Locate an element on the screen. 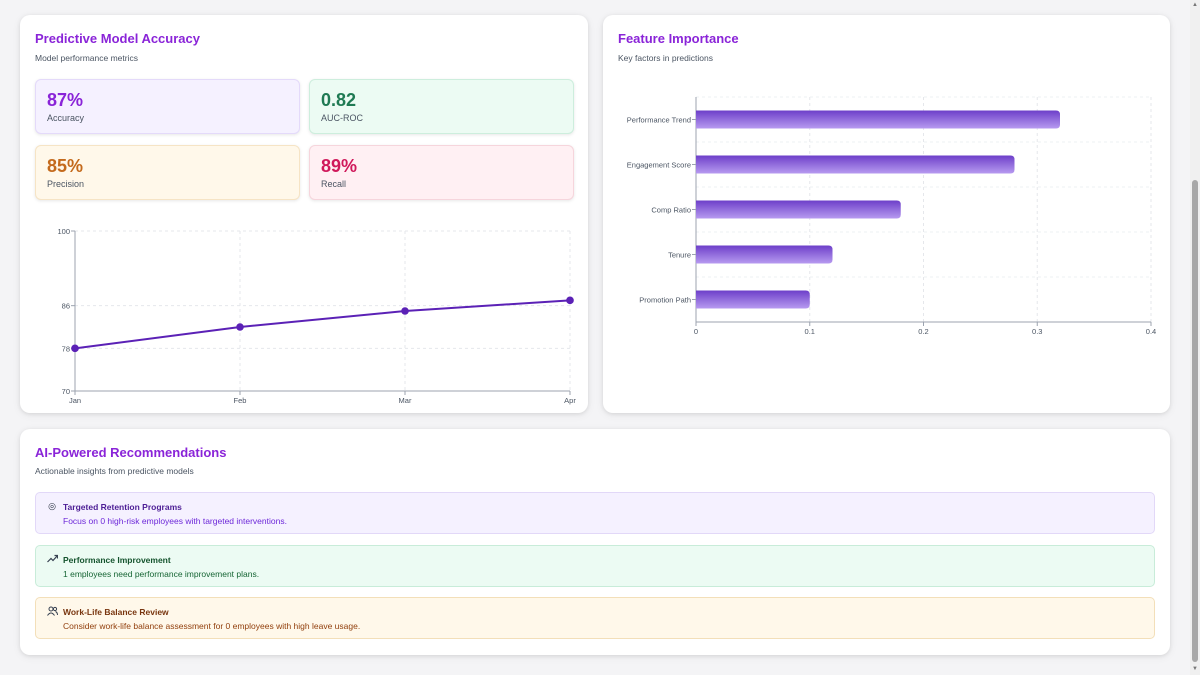 The height and width of the screenshot is (675, 1200). series-line is located at coordinates (322, 324).